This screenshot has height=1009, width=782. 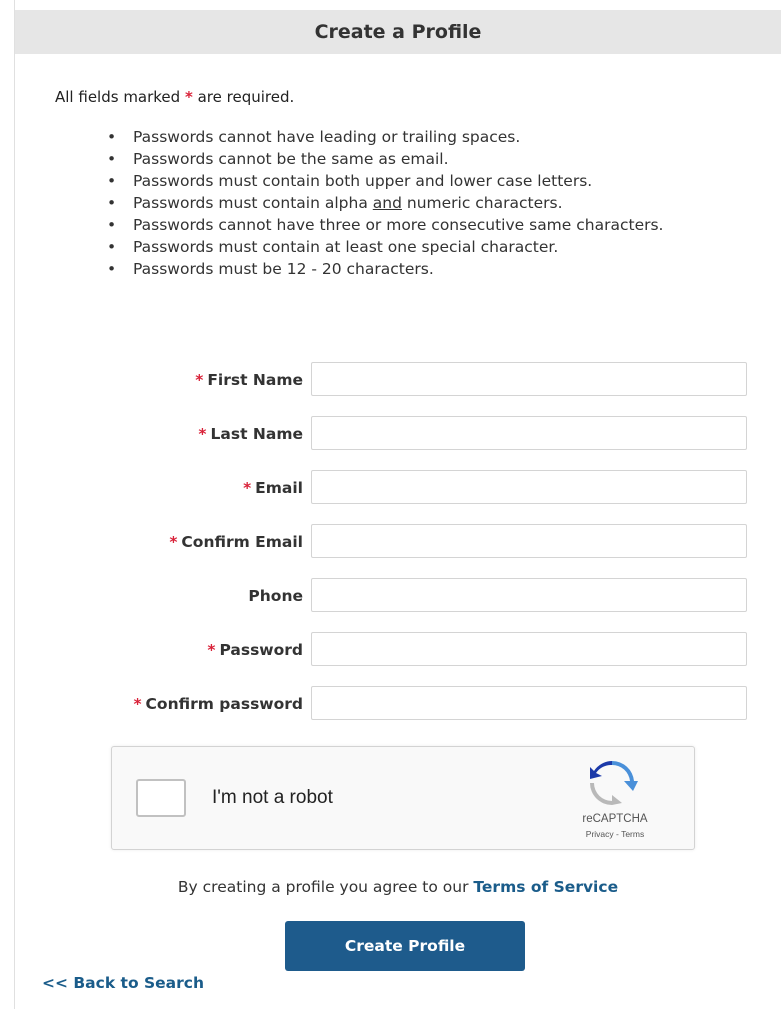 What do you see at coordinates (529, 541) in the screenshot?
I see `confirm-email-field` at bounding box center [529, 541].